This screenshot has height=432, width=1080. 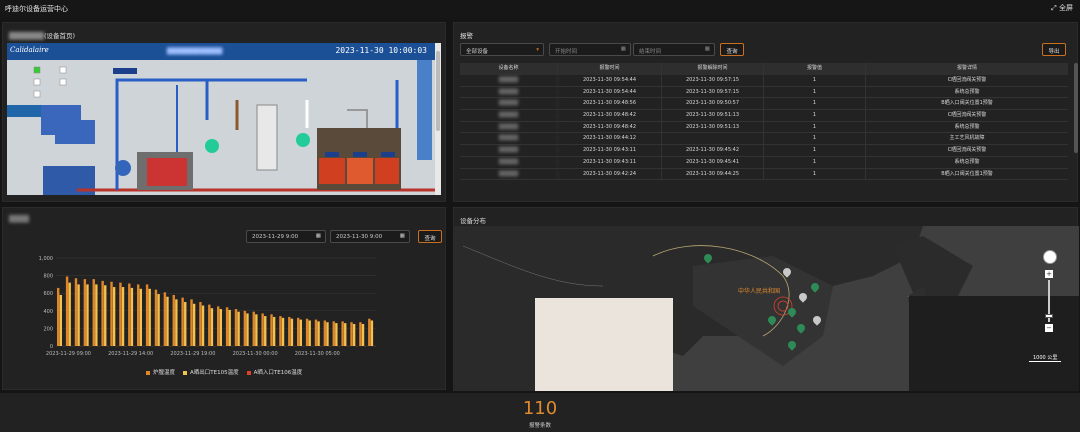 What do you see at coordinates (610, 104) in the screenshot?
I see `table-cell: 2023-11-30 09:48:56` at bounding box center [610, 104].